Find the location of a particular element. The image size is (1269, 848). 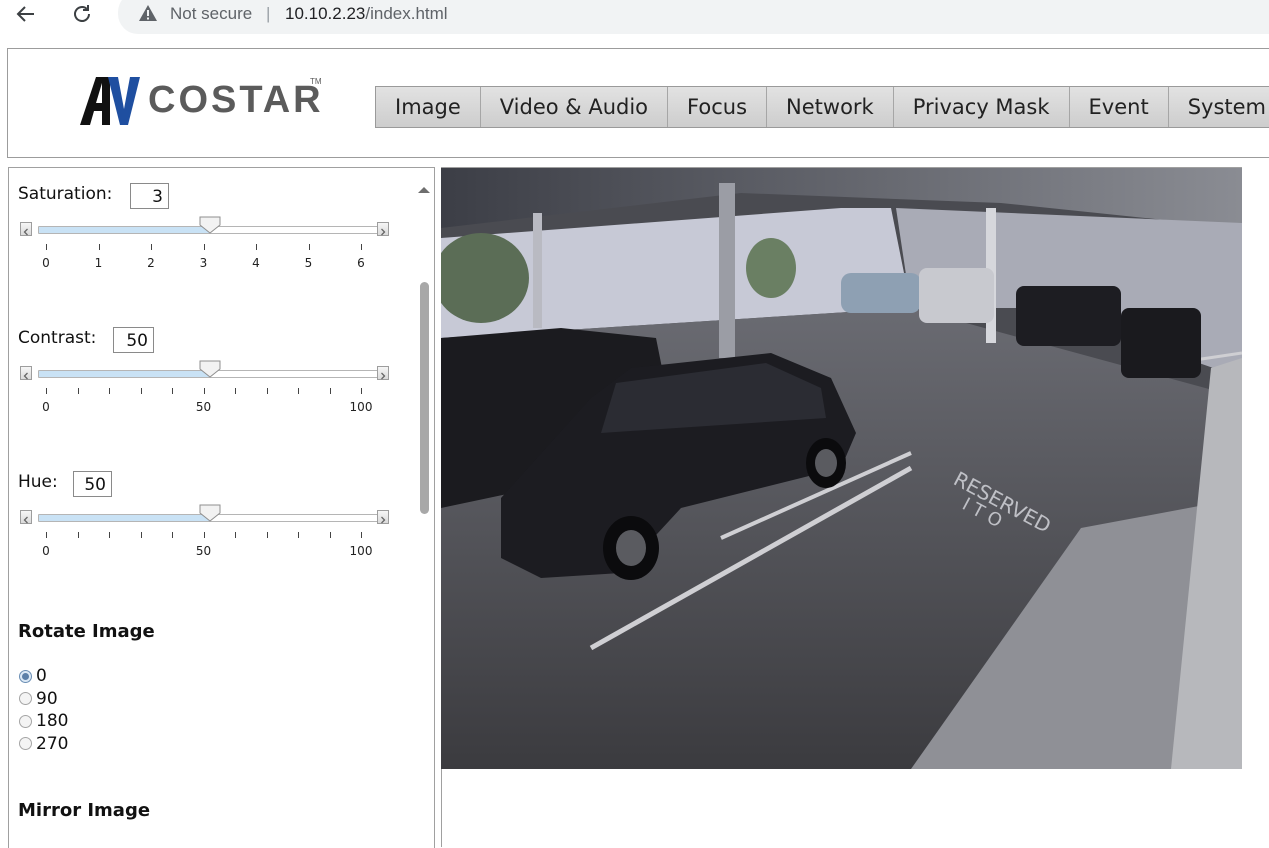

contrast-label: Contrast: is located at coordinates (57, 338).